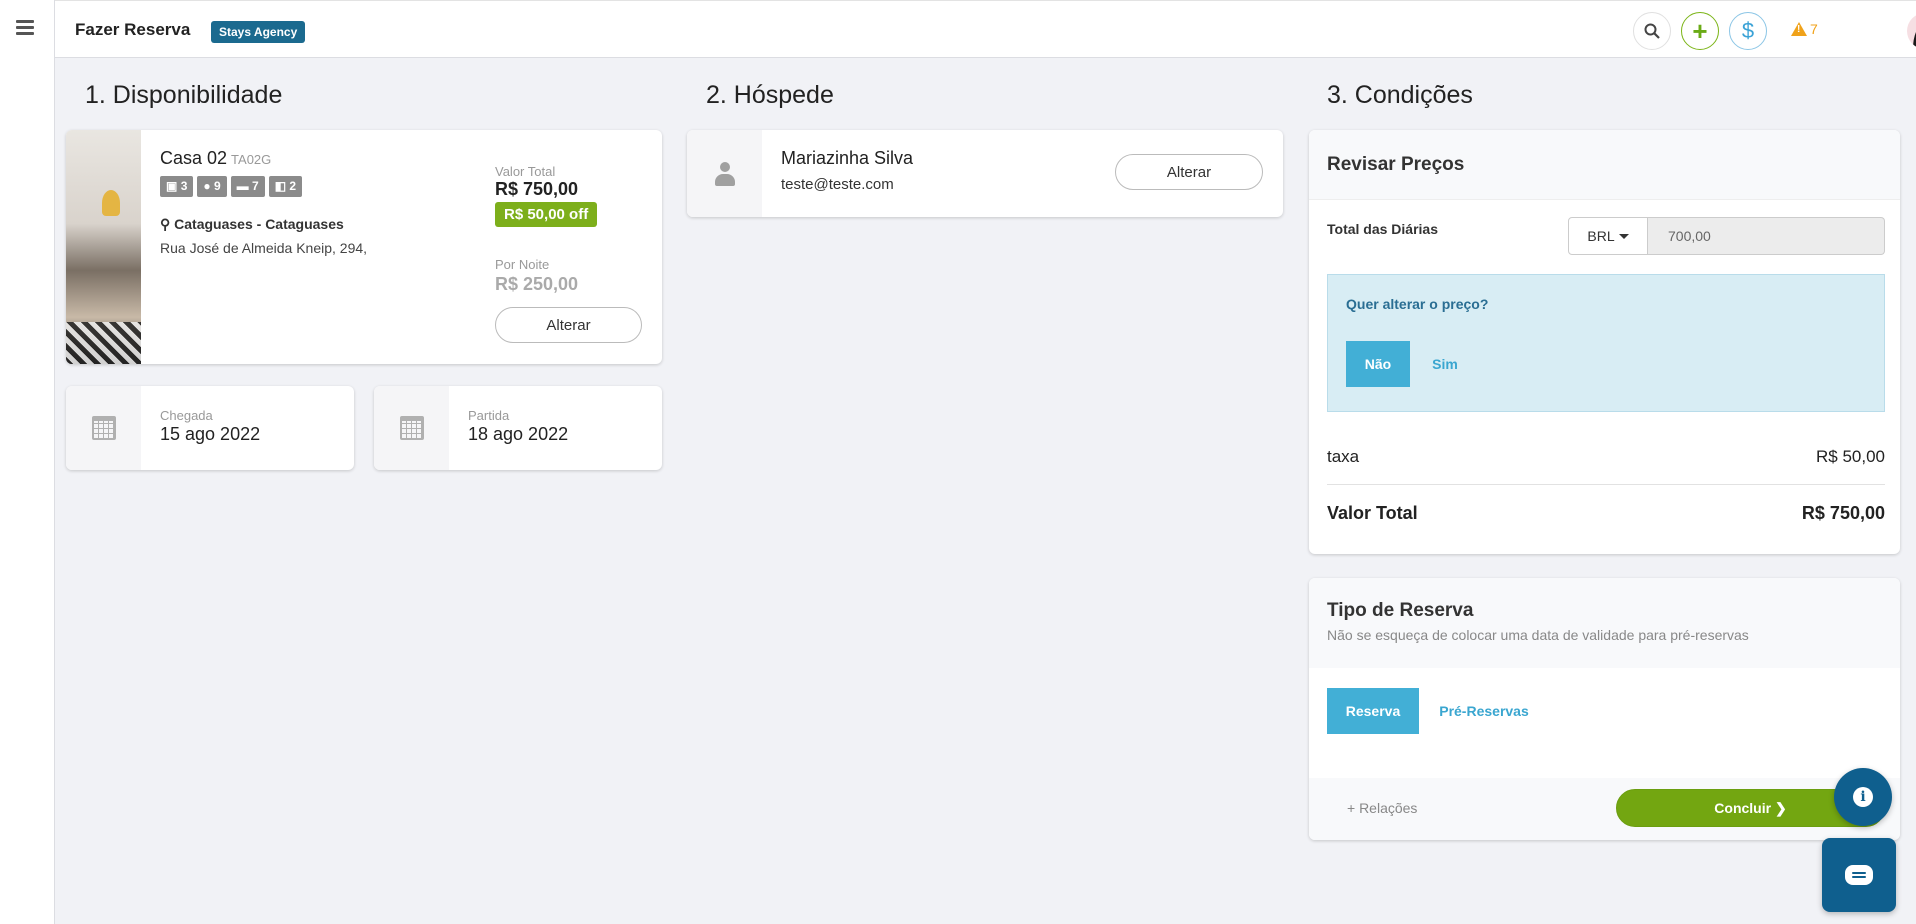 The image size is (1916, 924). Describe the element at coordinates (242, 186) in the screenshot. I see `bed-icon: ▬` at that location.